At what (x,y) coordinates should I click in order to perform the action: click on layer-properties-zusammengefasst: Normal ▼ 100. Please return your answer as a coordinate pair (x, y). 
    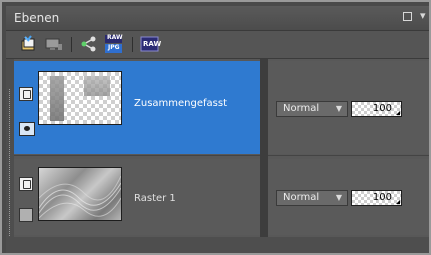
    Looking at the image, I should click on (348, 107).